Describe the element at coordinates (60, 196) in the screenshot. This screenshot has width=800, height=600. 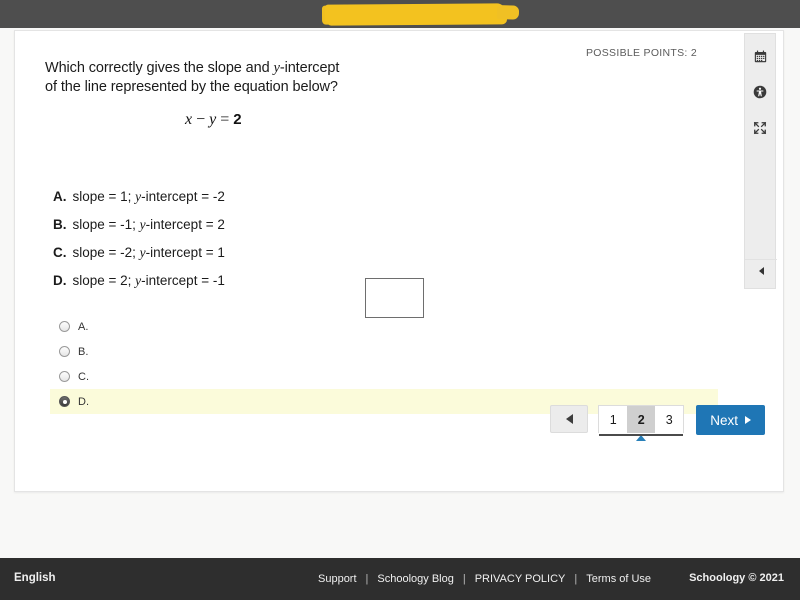
I see `choice-a-letter: A.` at that location.